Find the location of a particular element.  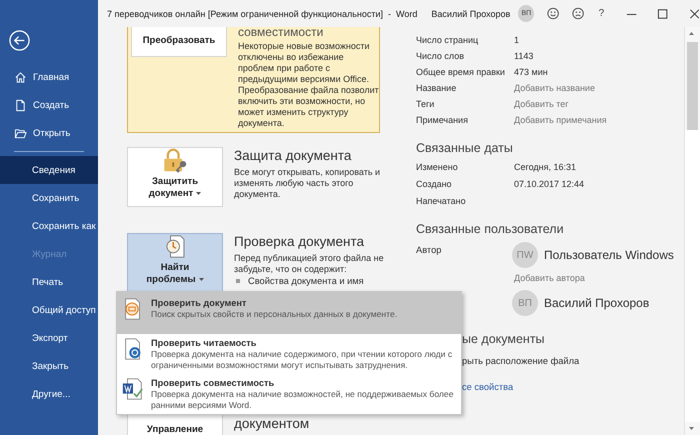

window-title: 7 переводчиков онлайн [Режим ограниченной функциональности] - Word is located at coordinates (262, 13).